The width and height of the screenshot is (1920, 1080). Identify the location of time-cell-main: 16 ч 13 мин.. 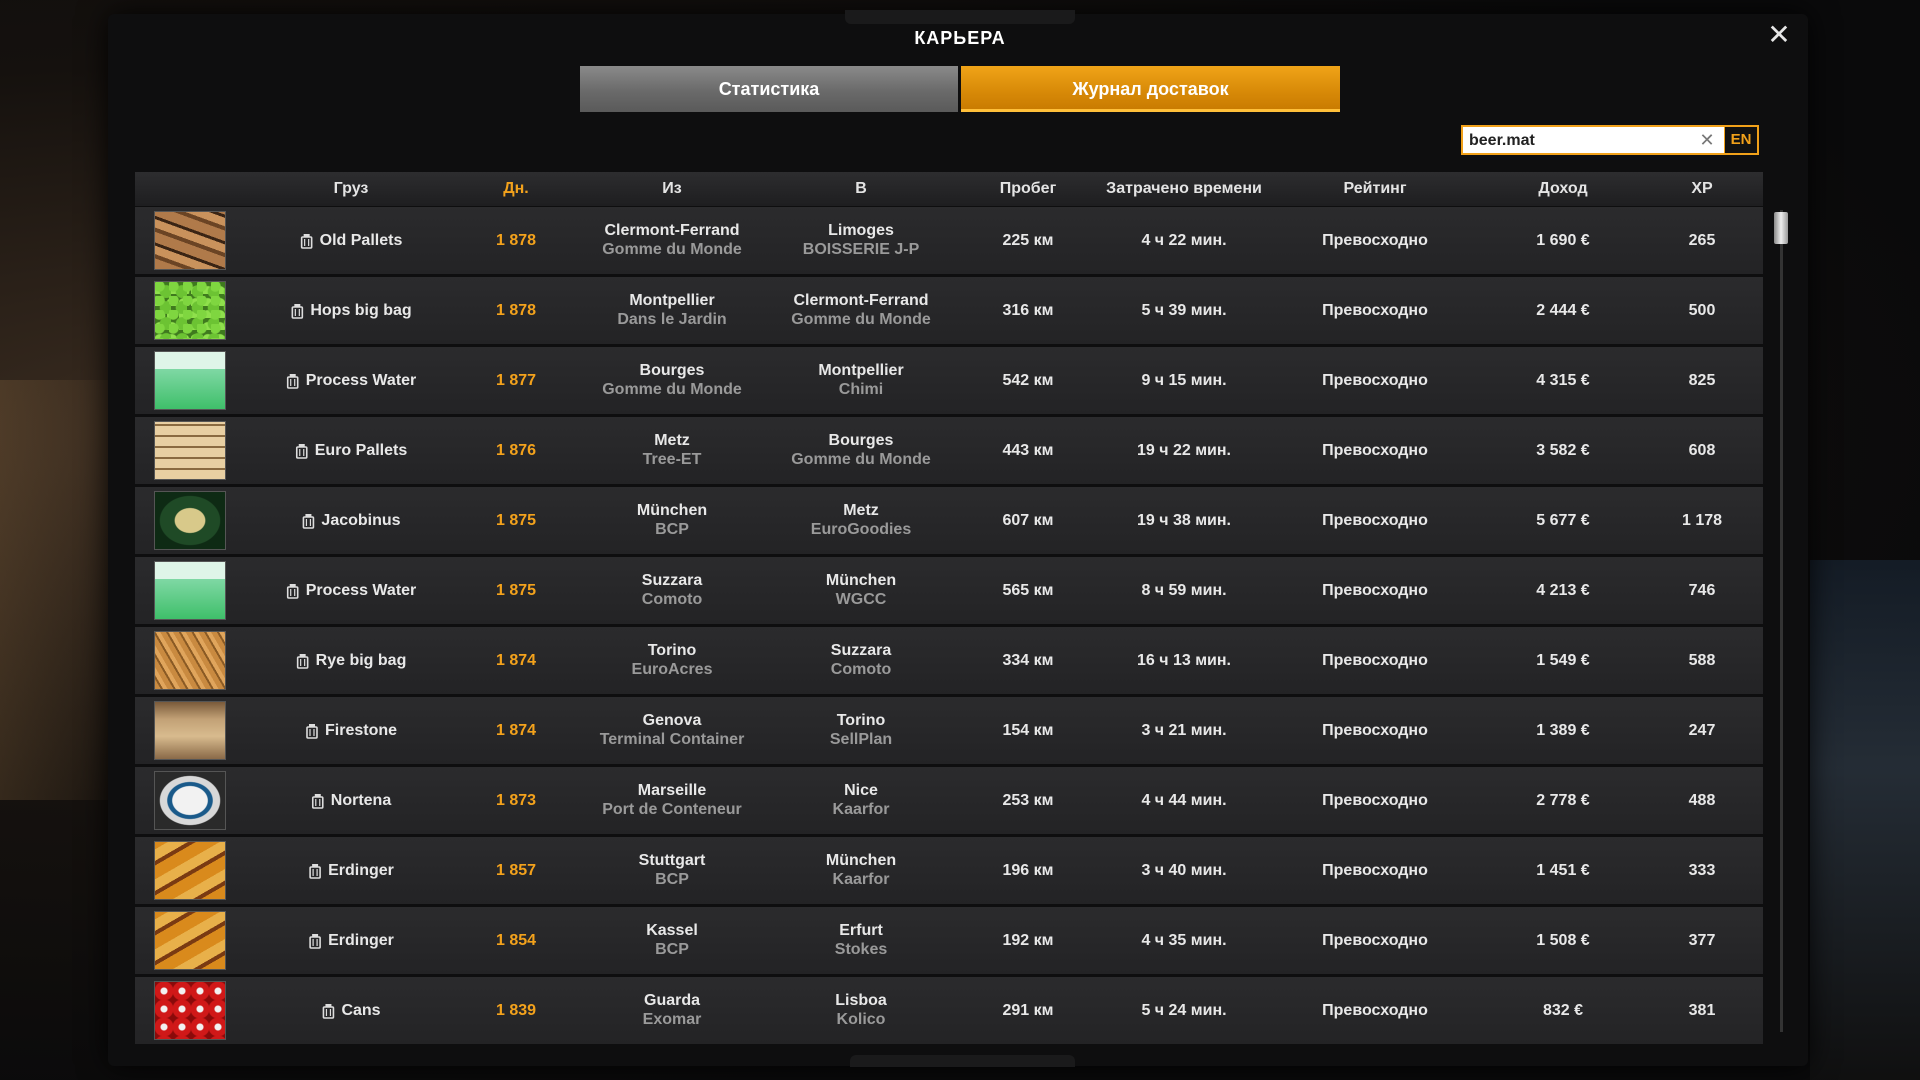
(1184, 660).